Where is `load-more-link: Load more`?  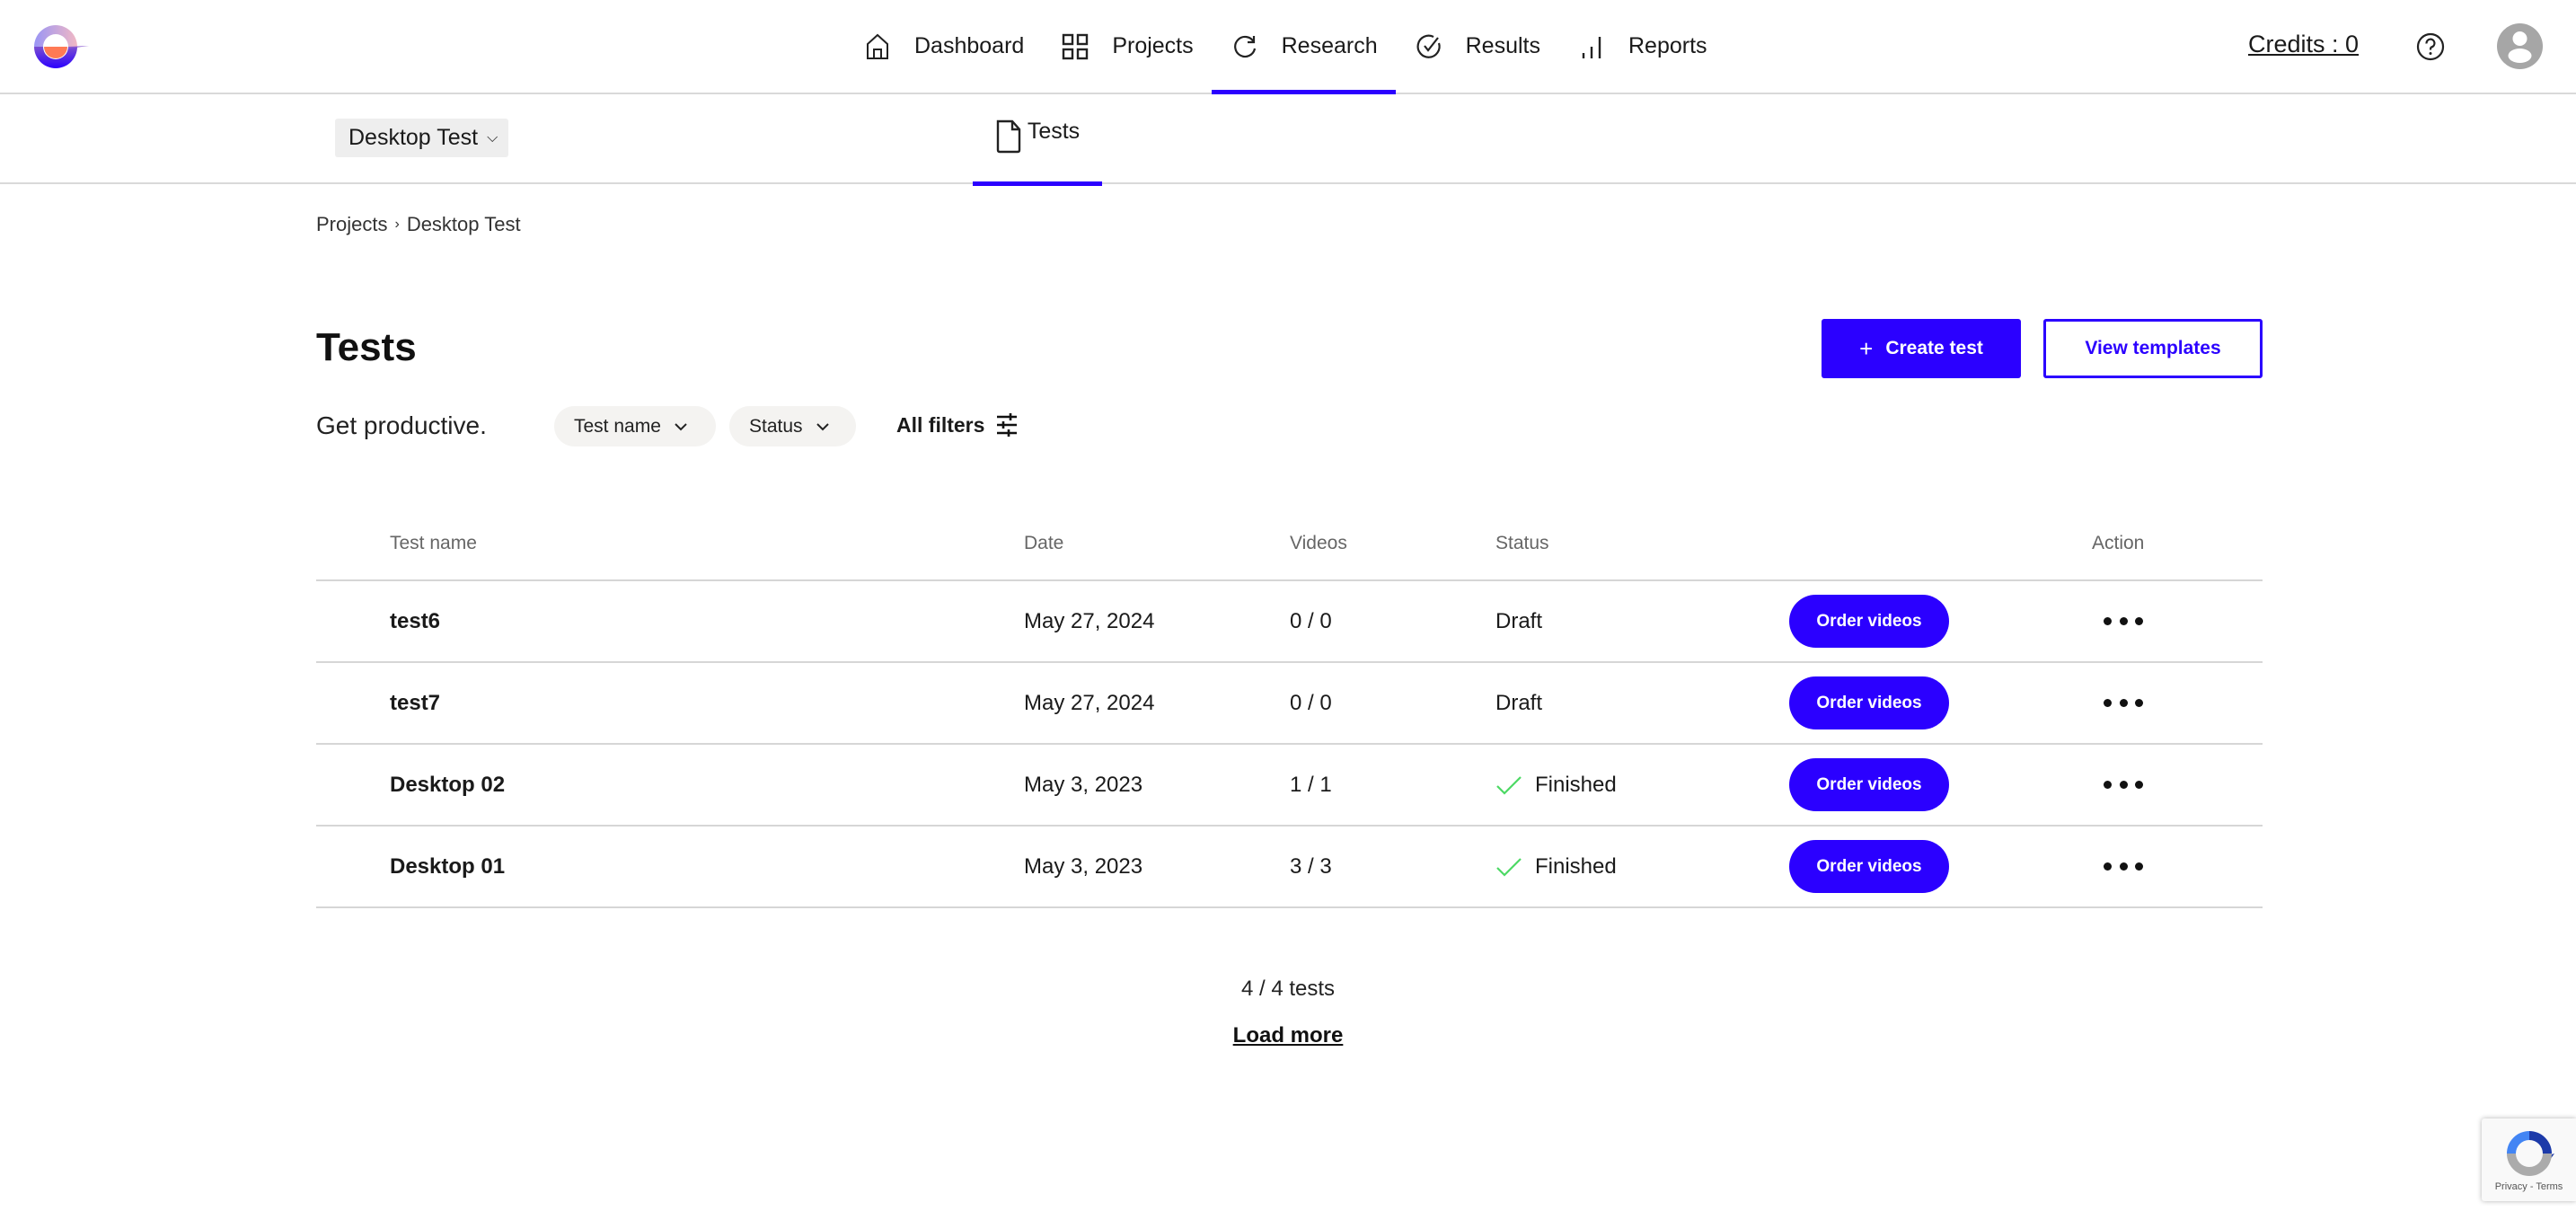
load-more-link: Load more is located at coordinates (1288, 1035).